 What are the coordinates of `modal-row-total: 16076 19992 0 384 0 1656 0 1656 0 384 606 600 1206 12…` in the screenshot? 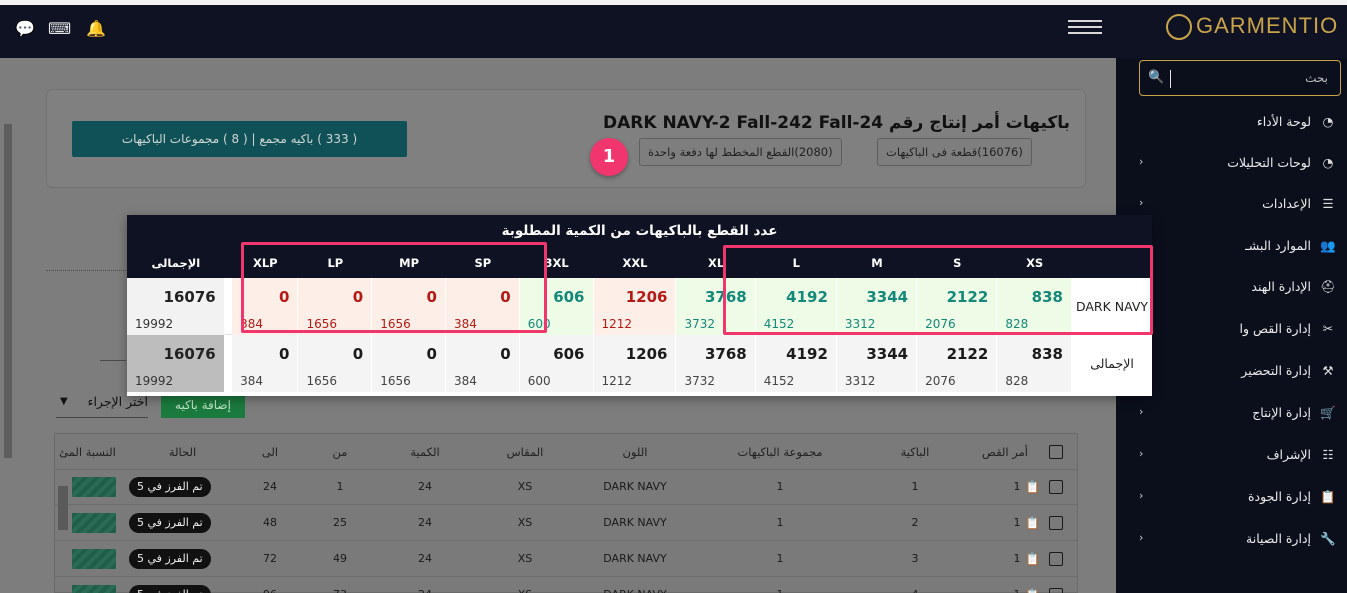 It's located at (639, 363).